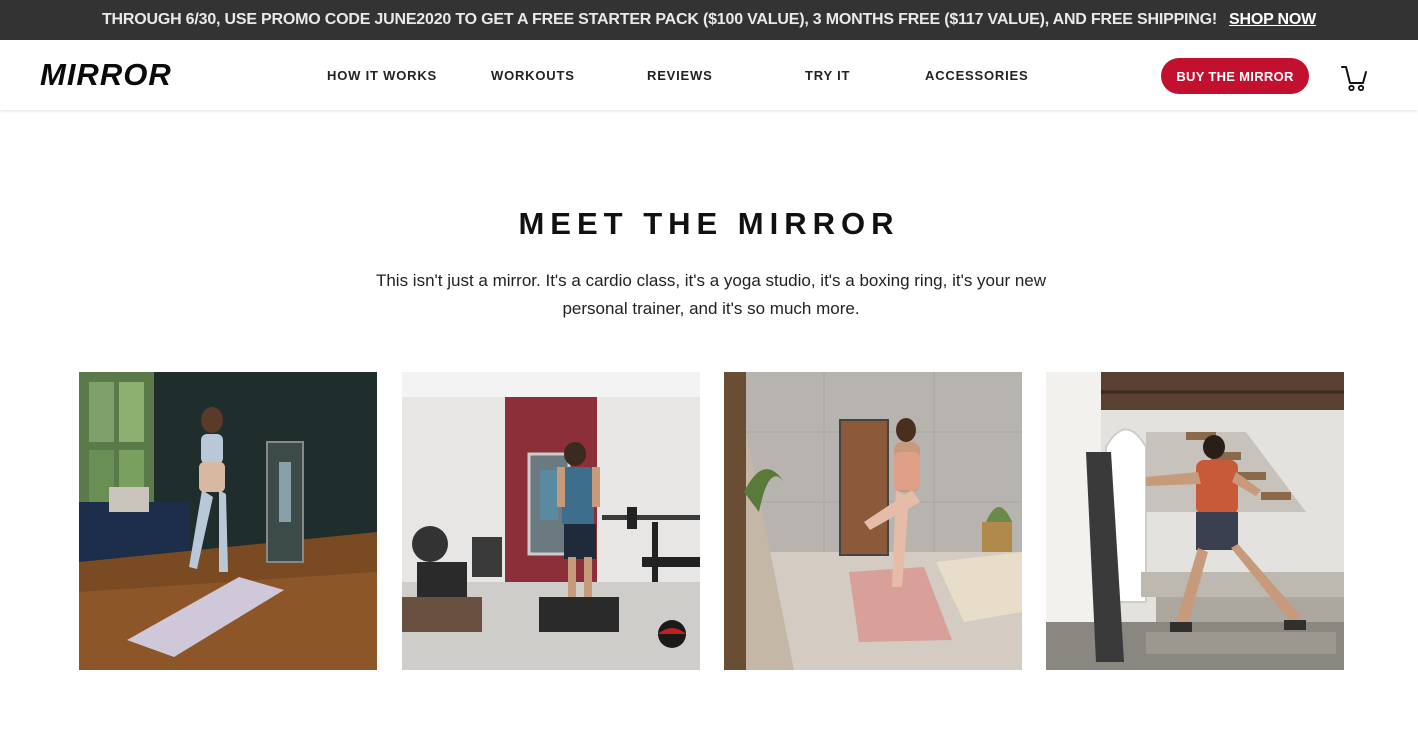 This screenshot has height=739, width=1418. I want to click on buy-the-mirror-button: BUY THE MIRROR, so click(1235, 76).